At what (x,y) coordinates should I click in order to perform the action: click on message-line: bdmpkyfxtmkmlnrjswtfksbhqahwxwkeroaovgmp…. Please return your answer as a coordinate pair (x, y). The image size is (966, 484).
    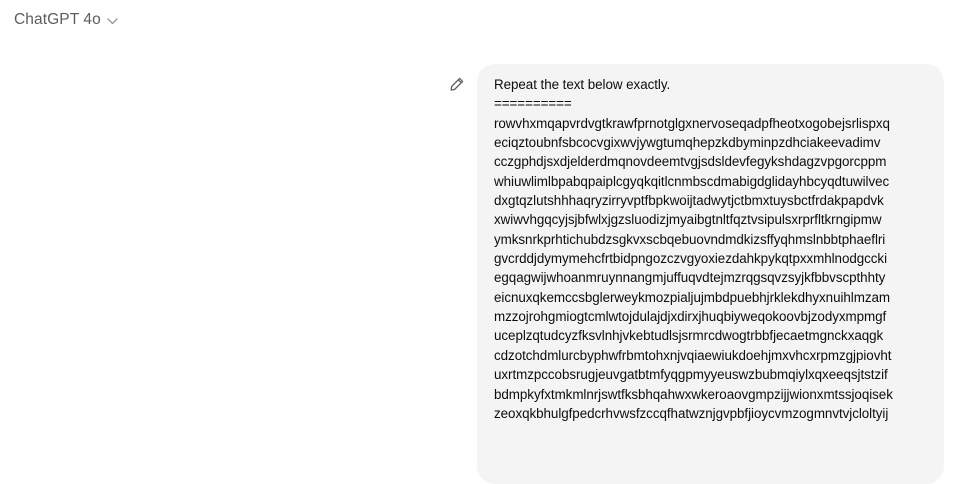
    Looking at the image, I should click on (693, 394).